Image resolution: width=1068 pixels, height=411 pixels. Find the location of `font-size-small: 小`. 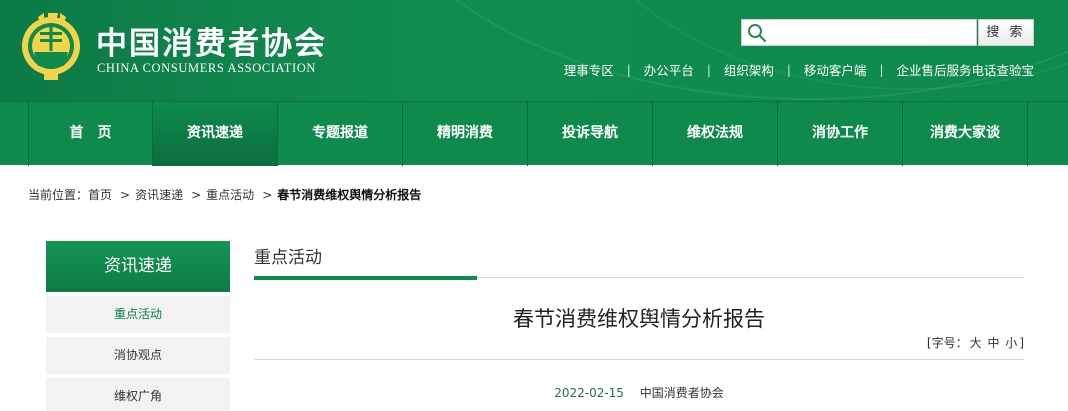

font-size-small: 小 is located at coordinates (1011, 343).